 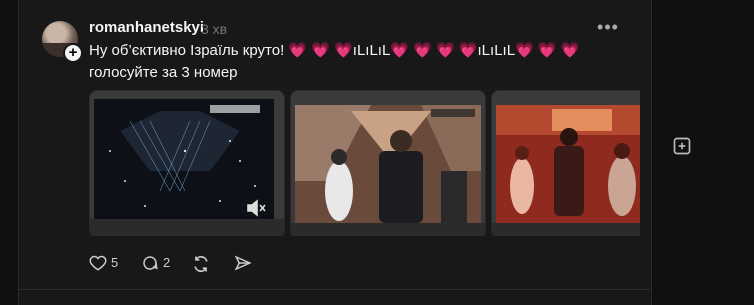 I want to click on repost-icon, so click(x=201, y=264).